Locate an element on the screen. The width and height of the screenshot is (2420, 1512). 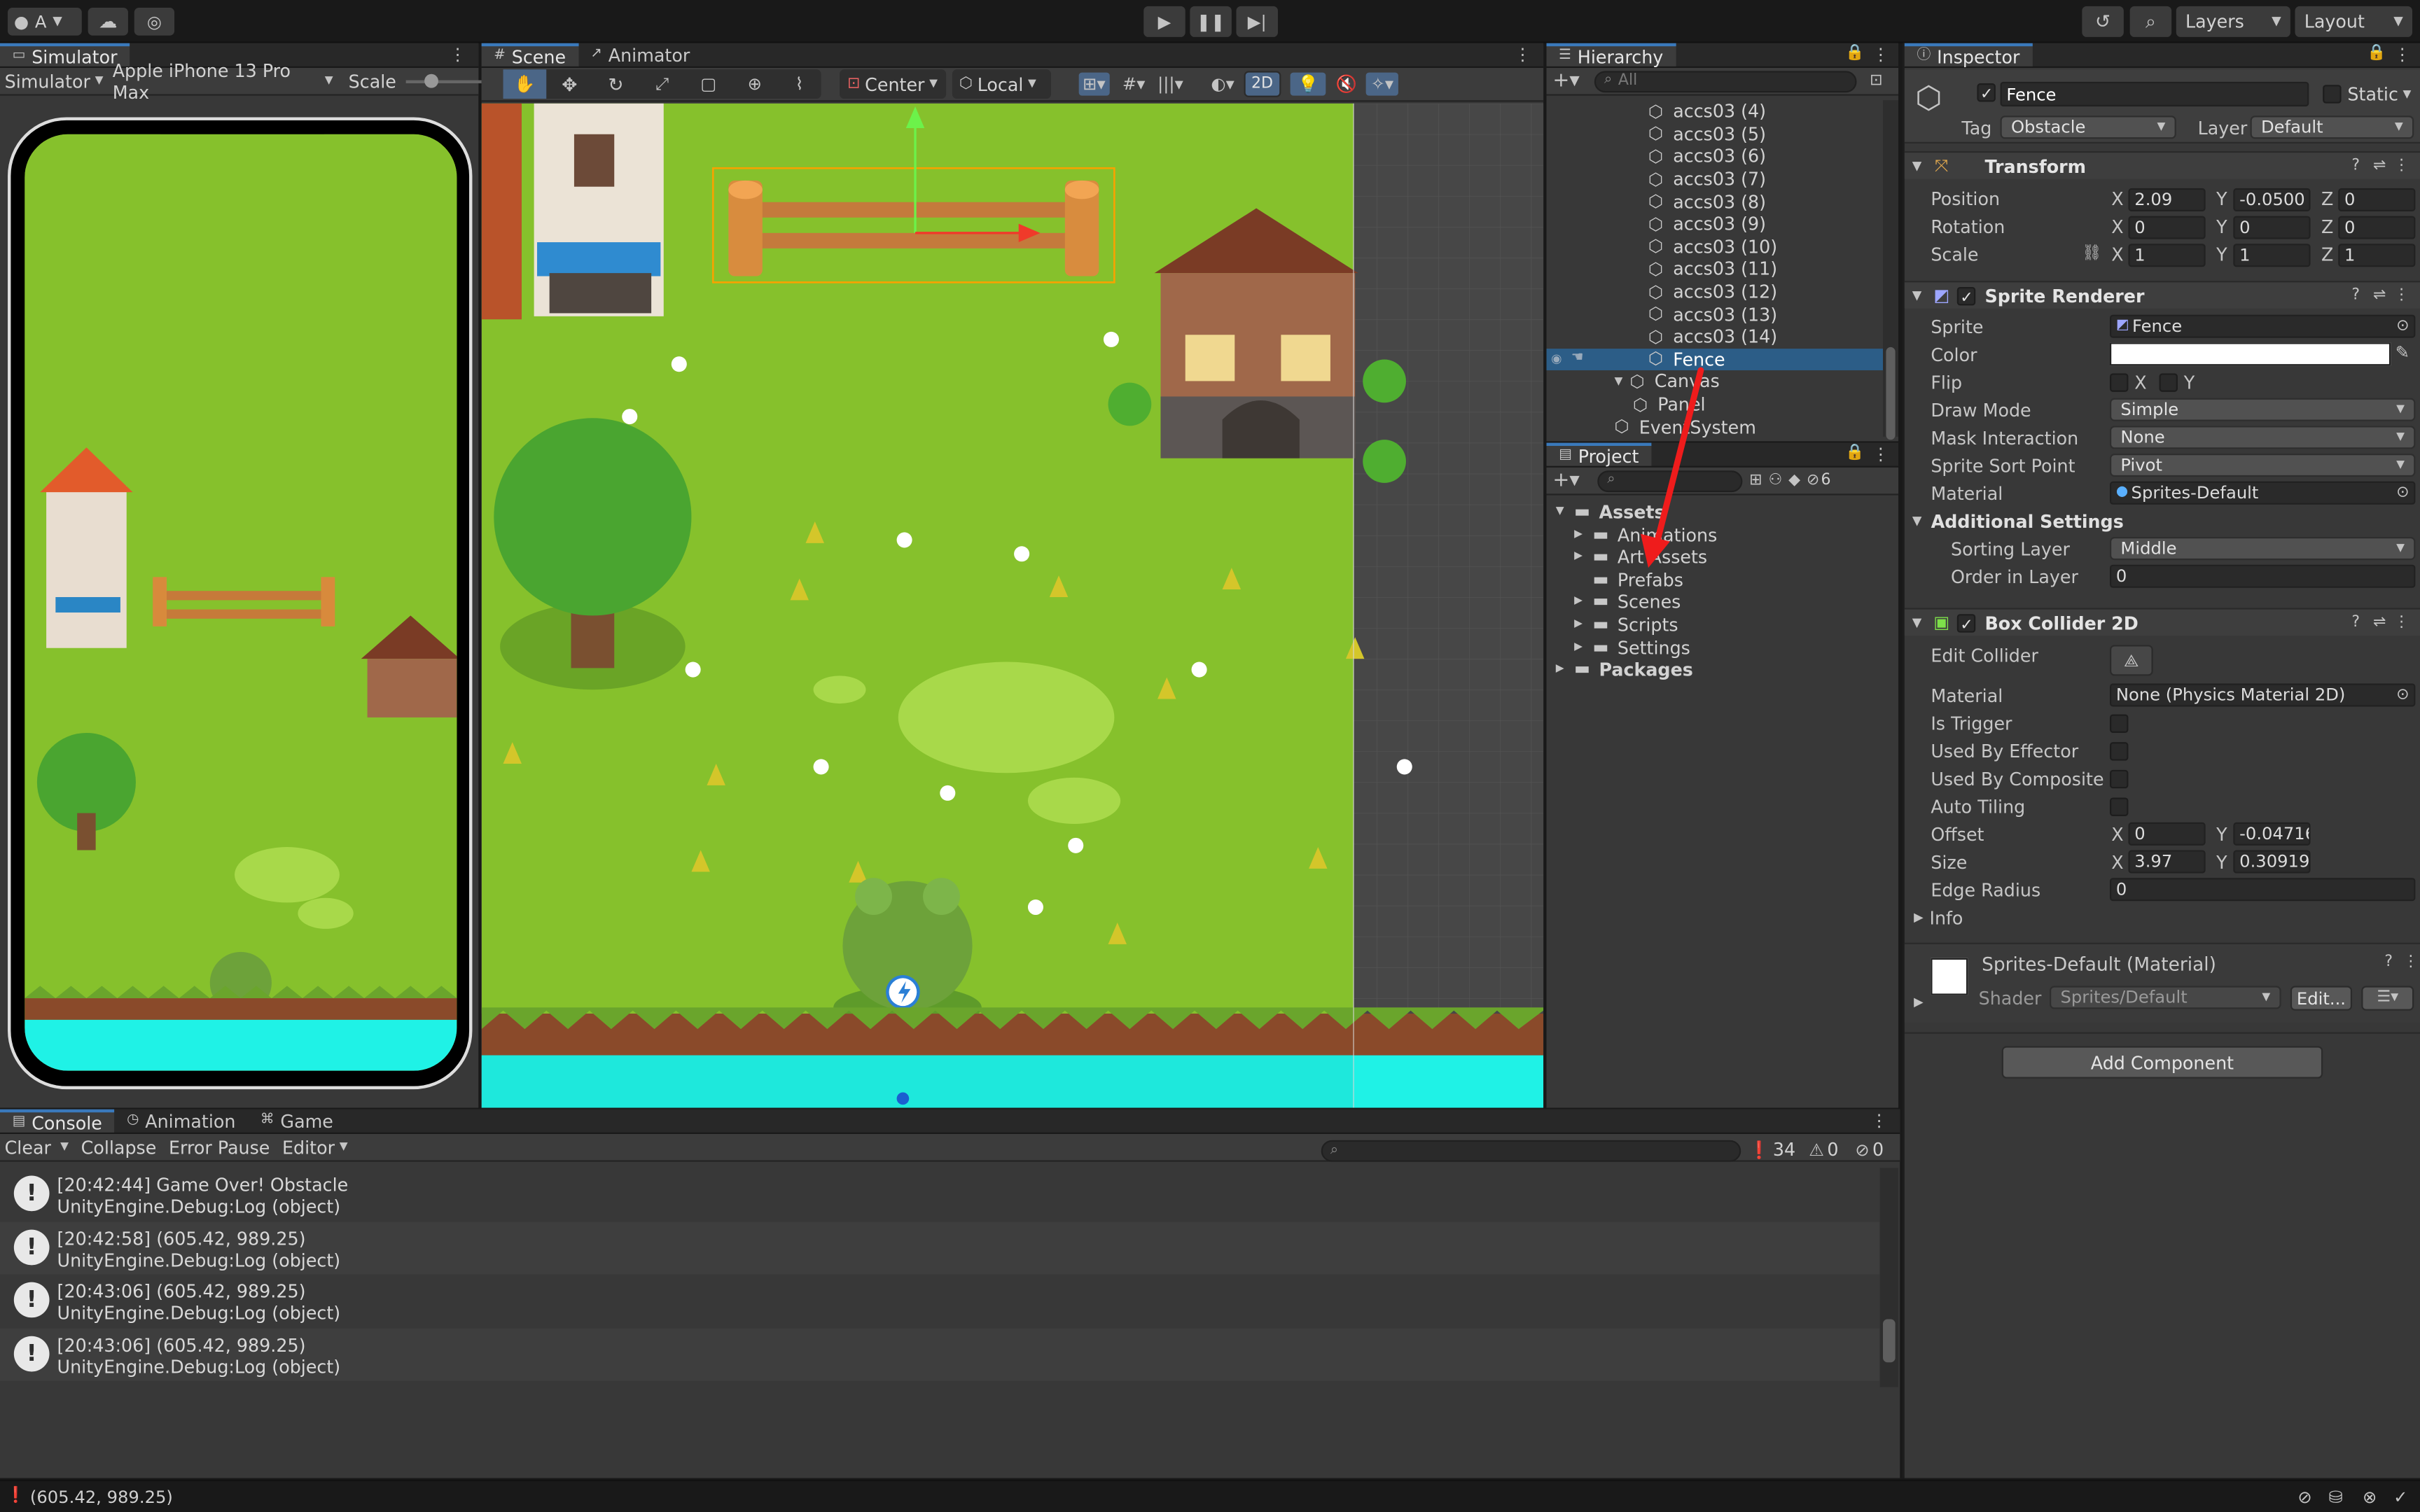
scale-slider-handle is located at coordinates (431, 80).